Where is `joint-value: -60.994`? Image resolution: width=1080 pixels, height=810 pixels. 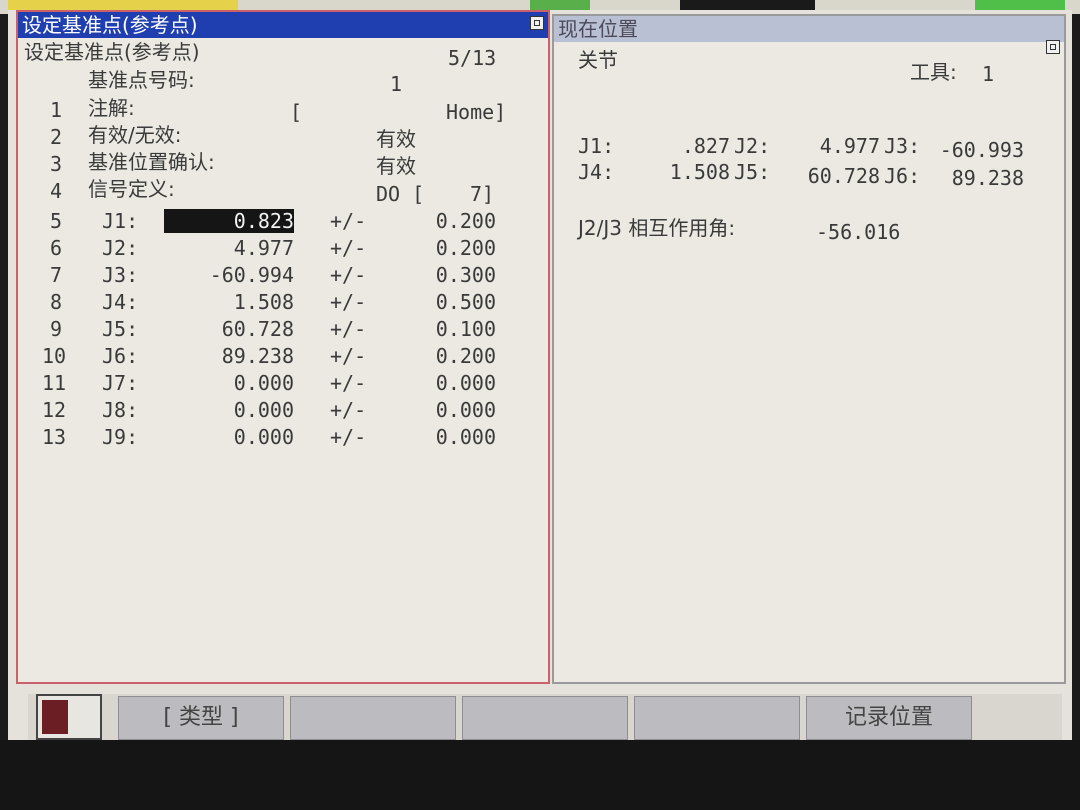 joint-value: -60.994 is located at coordinates (229, 275).